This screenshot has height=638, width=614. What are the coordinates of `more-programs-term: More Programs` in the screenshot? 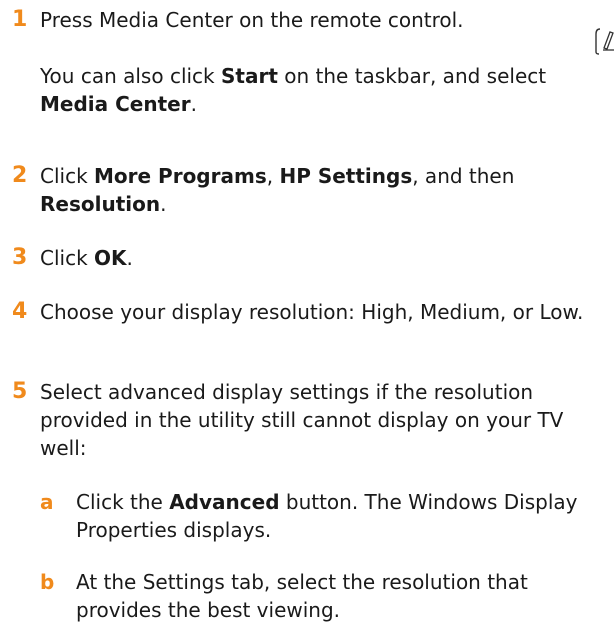 It's located at (180, 176).